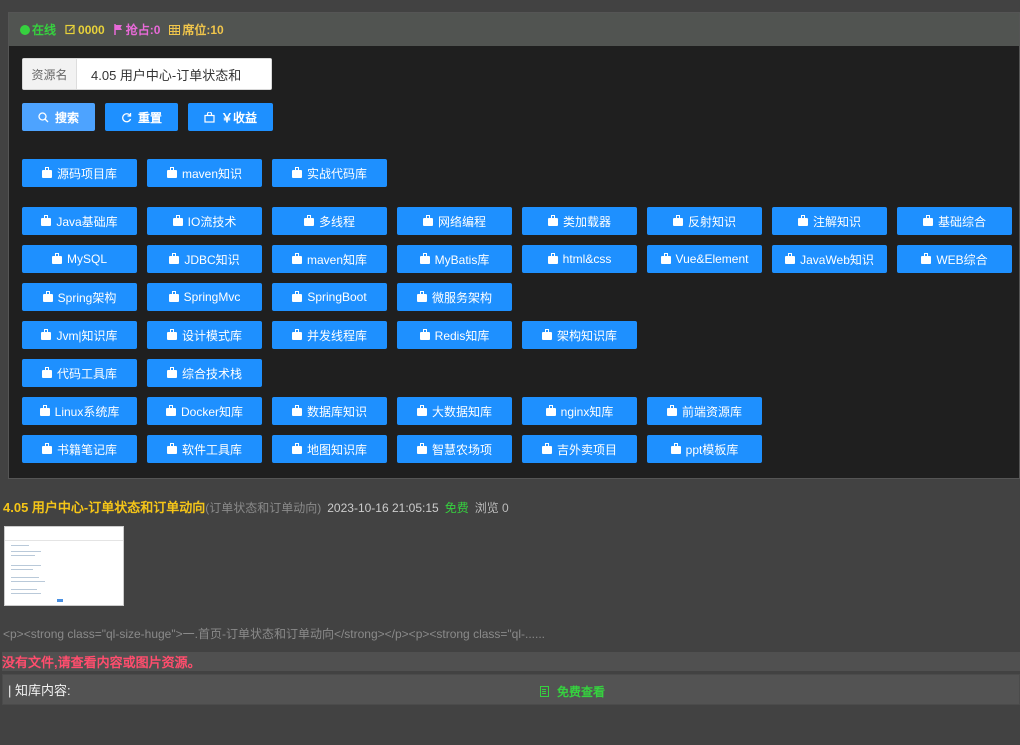 The width and height of the screenshot is (1020, 745). Describe the element at coordinates (60, 600) in the screenshot. I see `thumbnail-pager` at that location.